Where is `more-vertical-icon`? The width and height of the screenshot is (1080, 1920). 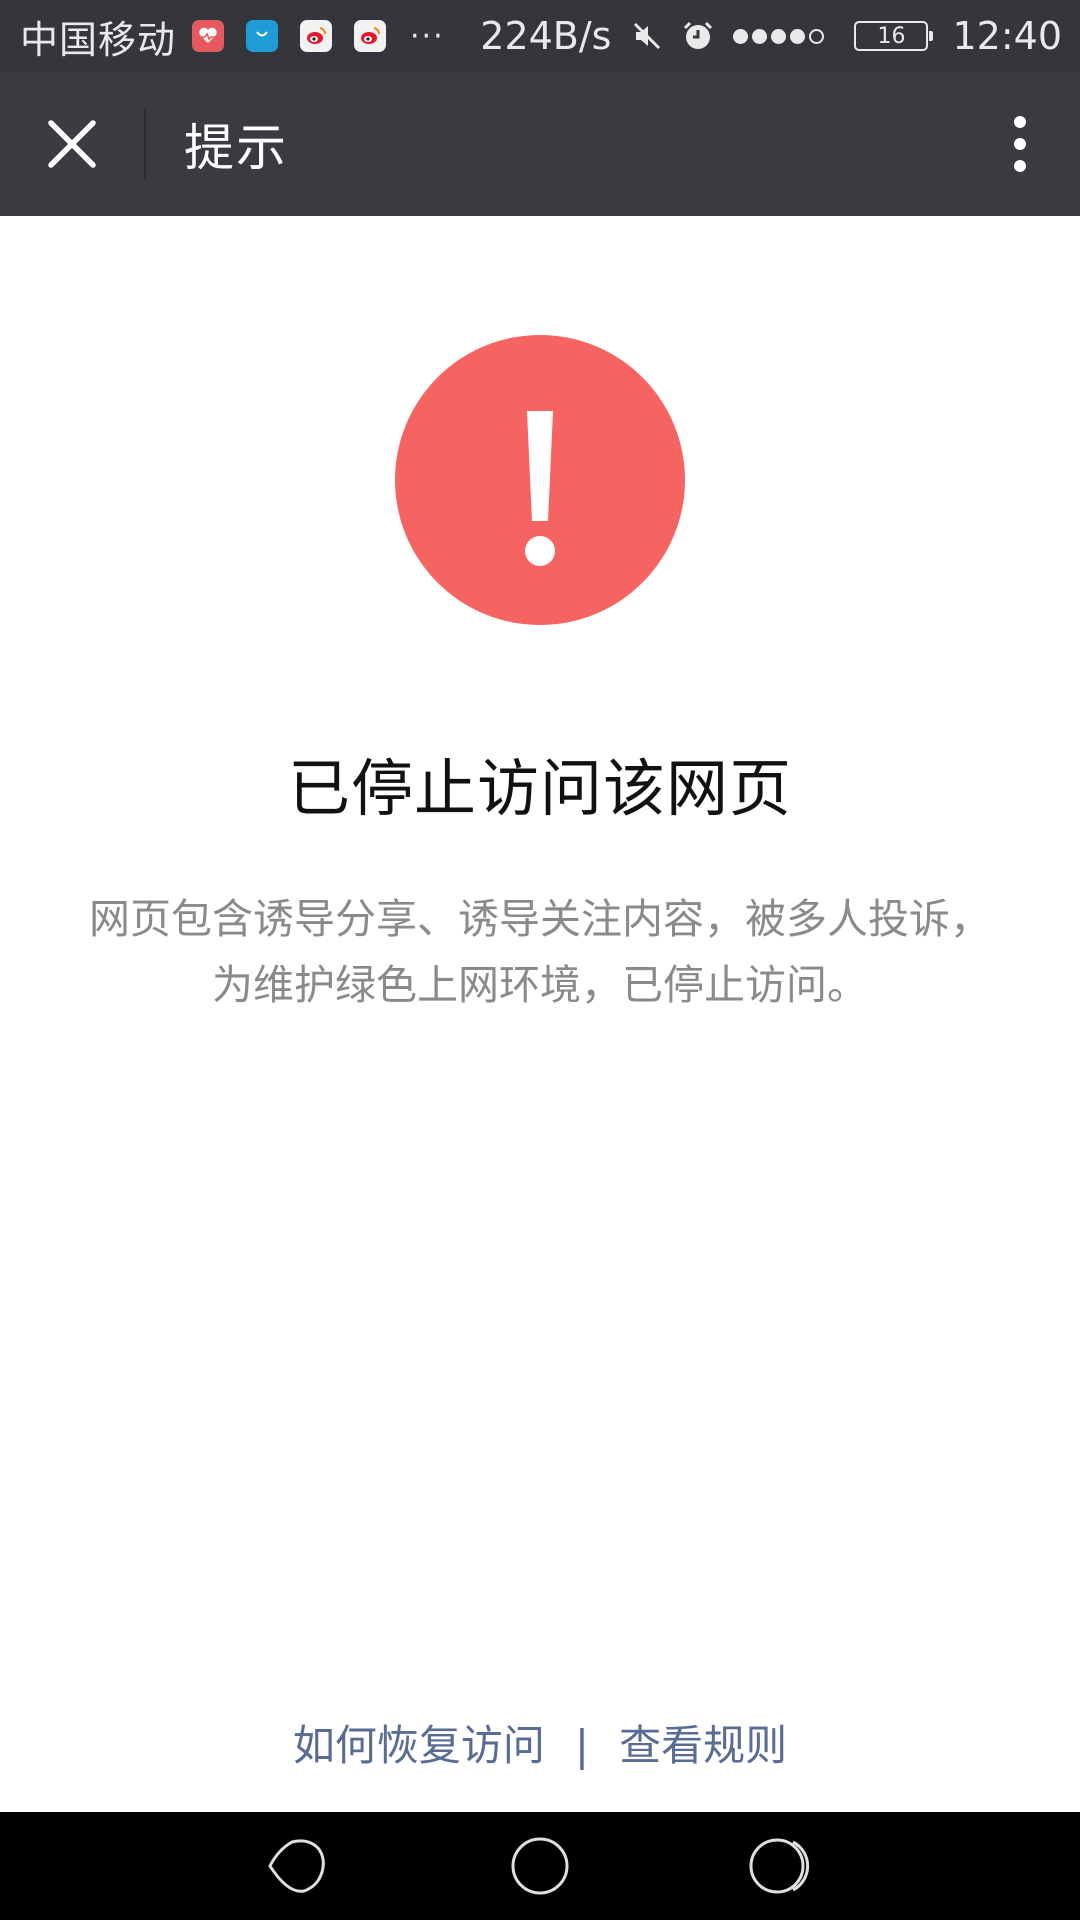
more-vertical-icon is located at coordinates (1020, 144).